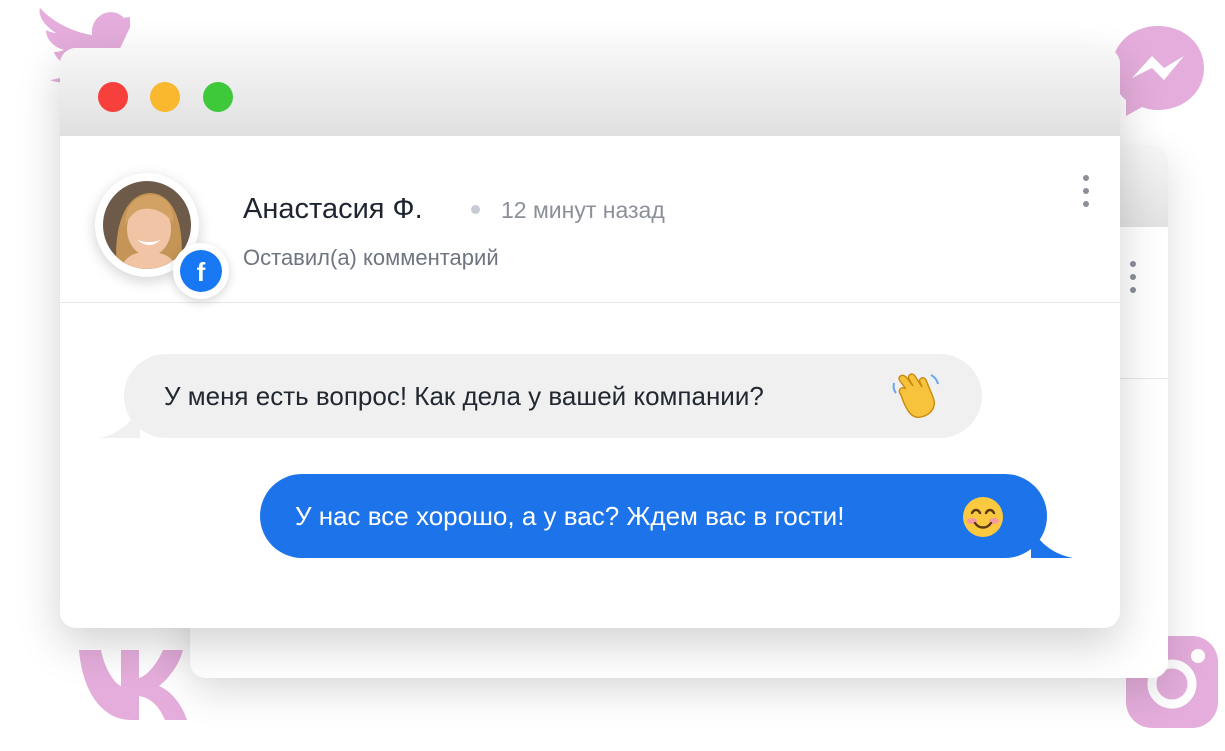  Describe the element at coordinates (1133, 280) in the screenshot. I see `background-more-icon` at that location.